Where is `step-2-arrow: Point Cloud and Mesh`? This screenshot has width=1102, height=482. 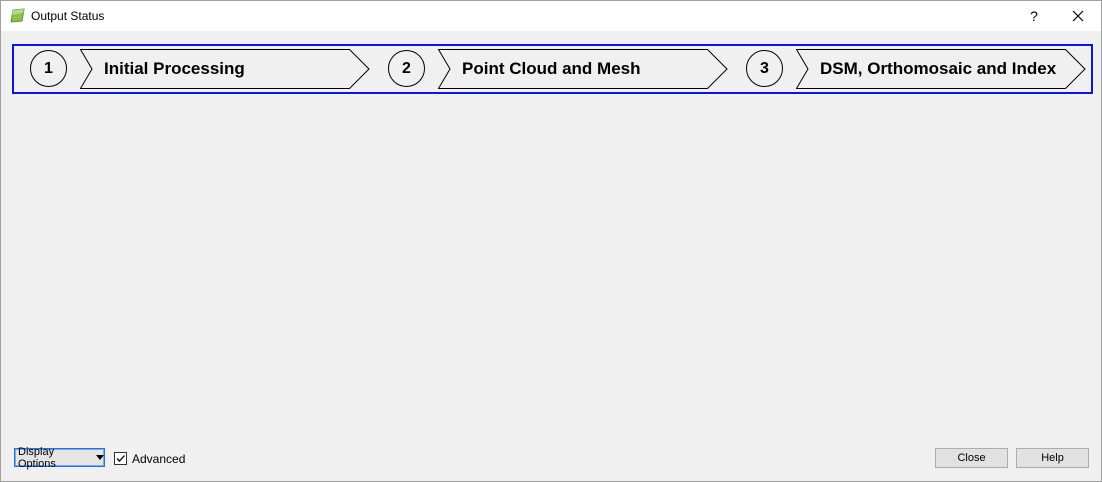 step-2-arrow: Point Cloud and Mesh is located at coordinates (583, 69).